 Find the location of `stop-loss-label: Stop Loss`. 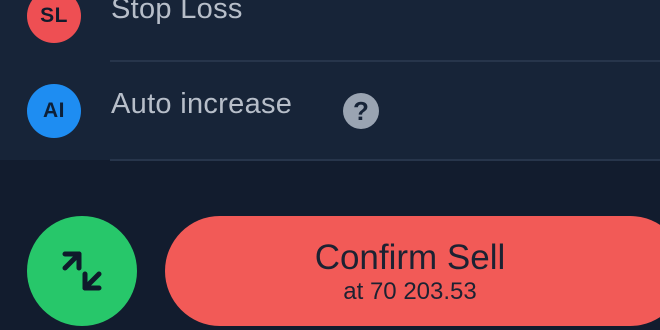

stop-loss-label: Stop Loss is located at coordinates (177, 12).